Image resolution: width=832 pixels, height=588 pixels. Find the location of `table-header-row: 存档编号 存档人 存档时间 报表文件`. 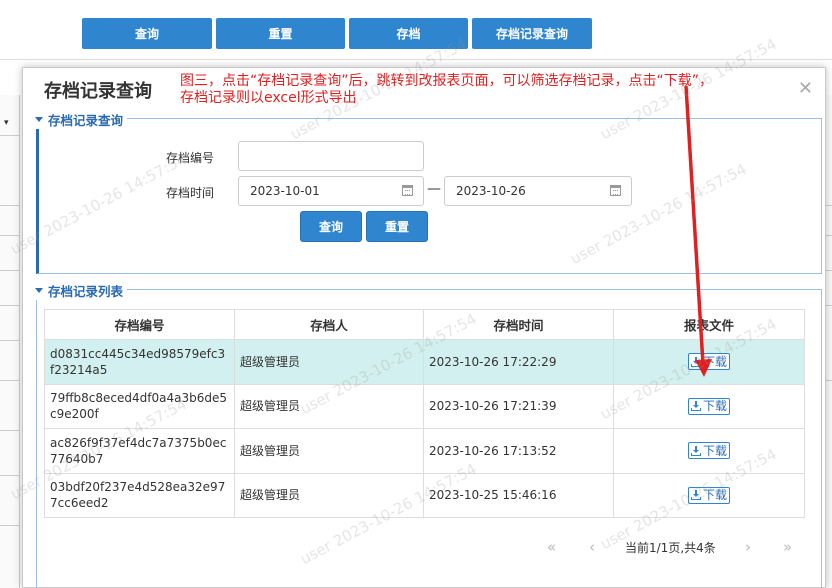

table-header-row: 存档编号 存档人 存档时间 报表文件 is located at coordinates (424, 324).